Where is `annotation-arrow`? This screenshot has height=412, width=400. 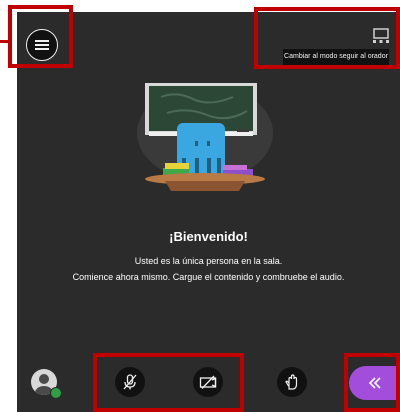
annotation-arrow is located at coordinates (4, 41).